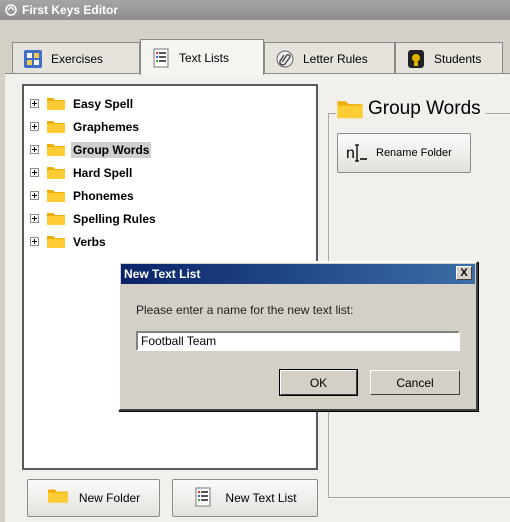 The image size is (510, 522). Describe the element at coordinates (109, 498) in the screenshot. I see `new-folder-label: New Folder` at that location.